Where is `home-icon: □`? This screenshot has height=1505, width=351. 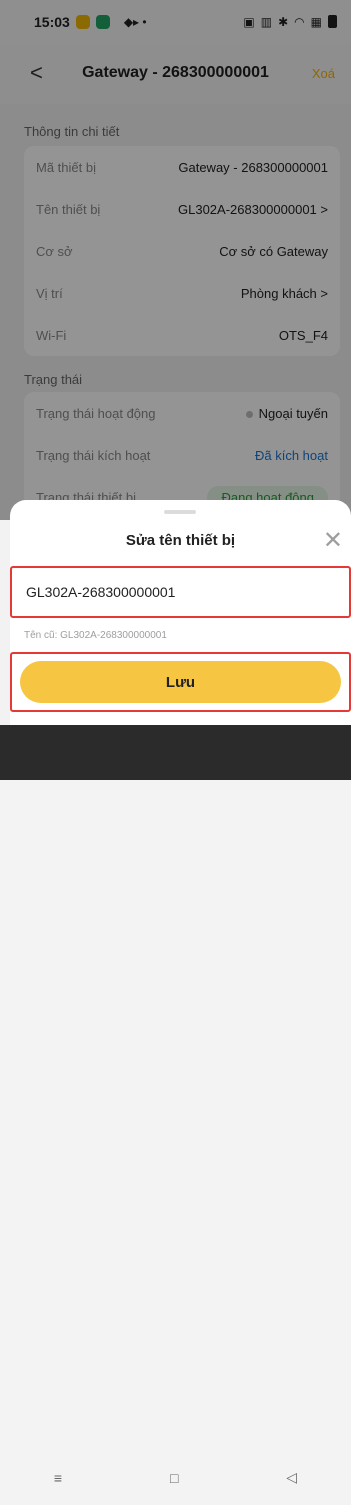
home-icon: □ is located at coordinates (174, 1478).